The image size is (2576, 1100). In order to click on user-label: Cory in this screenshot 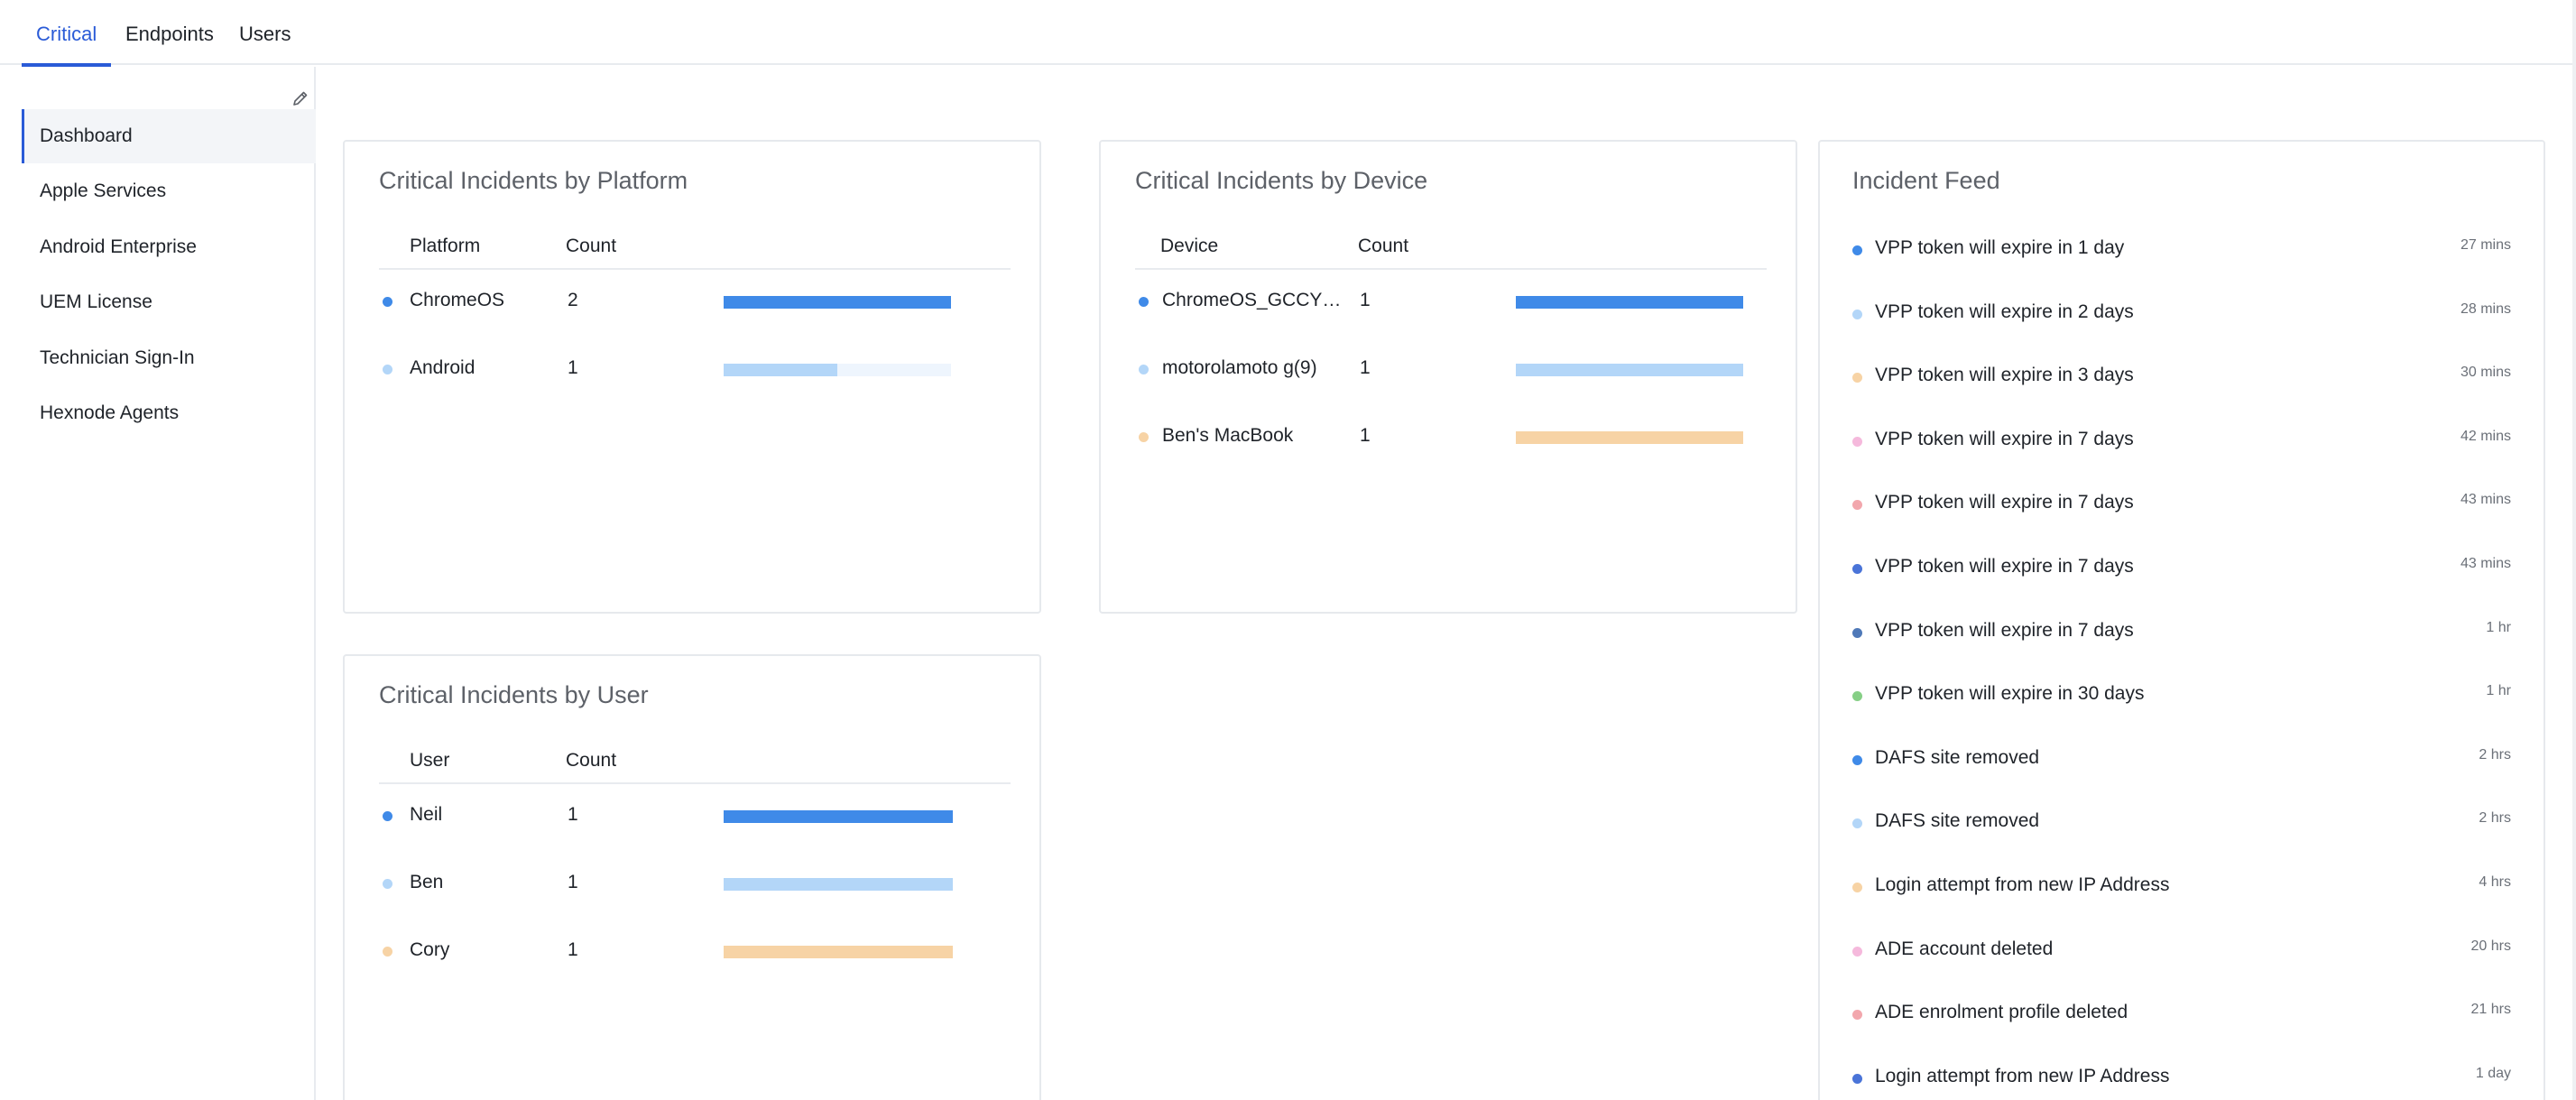, I will do `click(430, 949)`.